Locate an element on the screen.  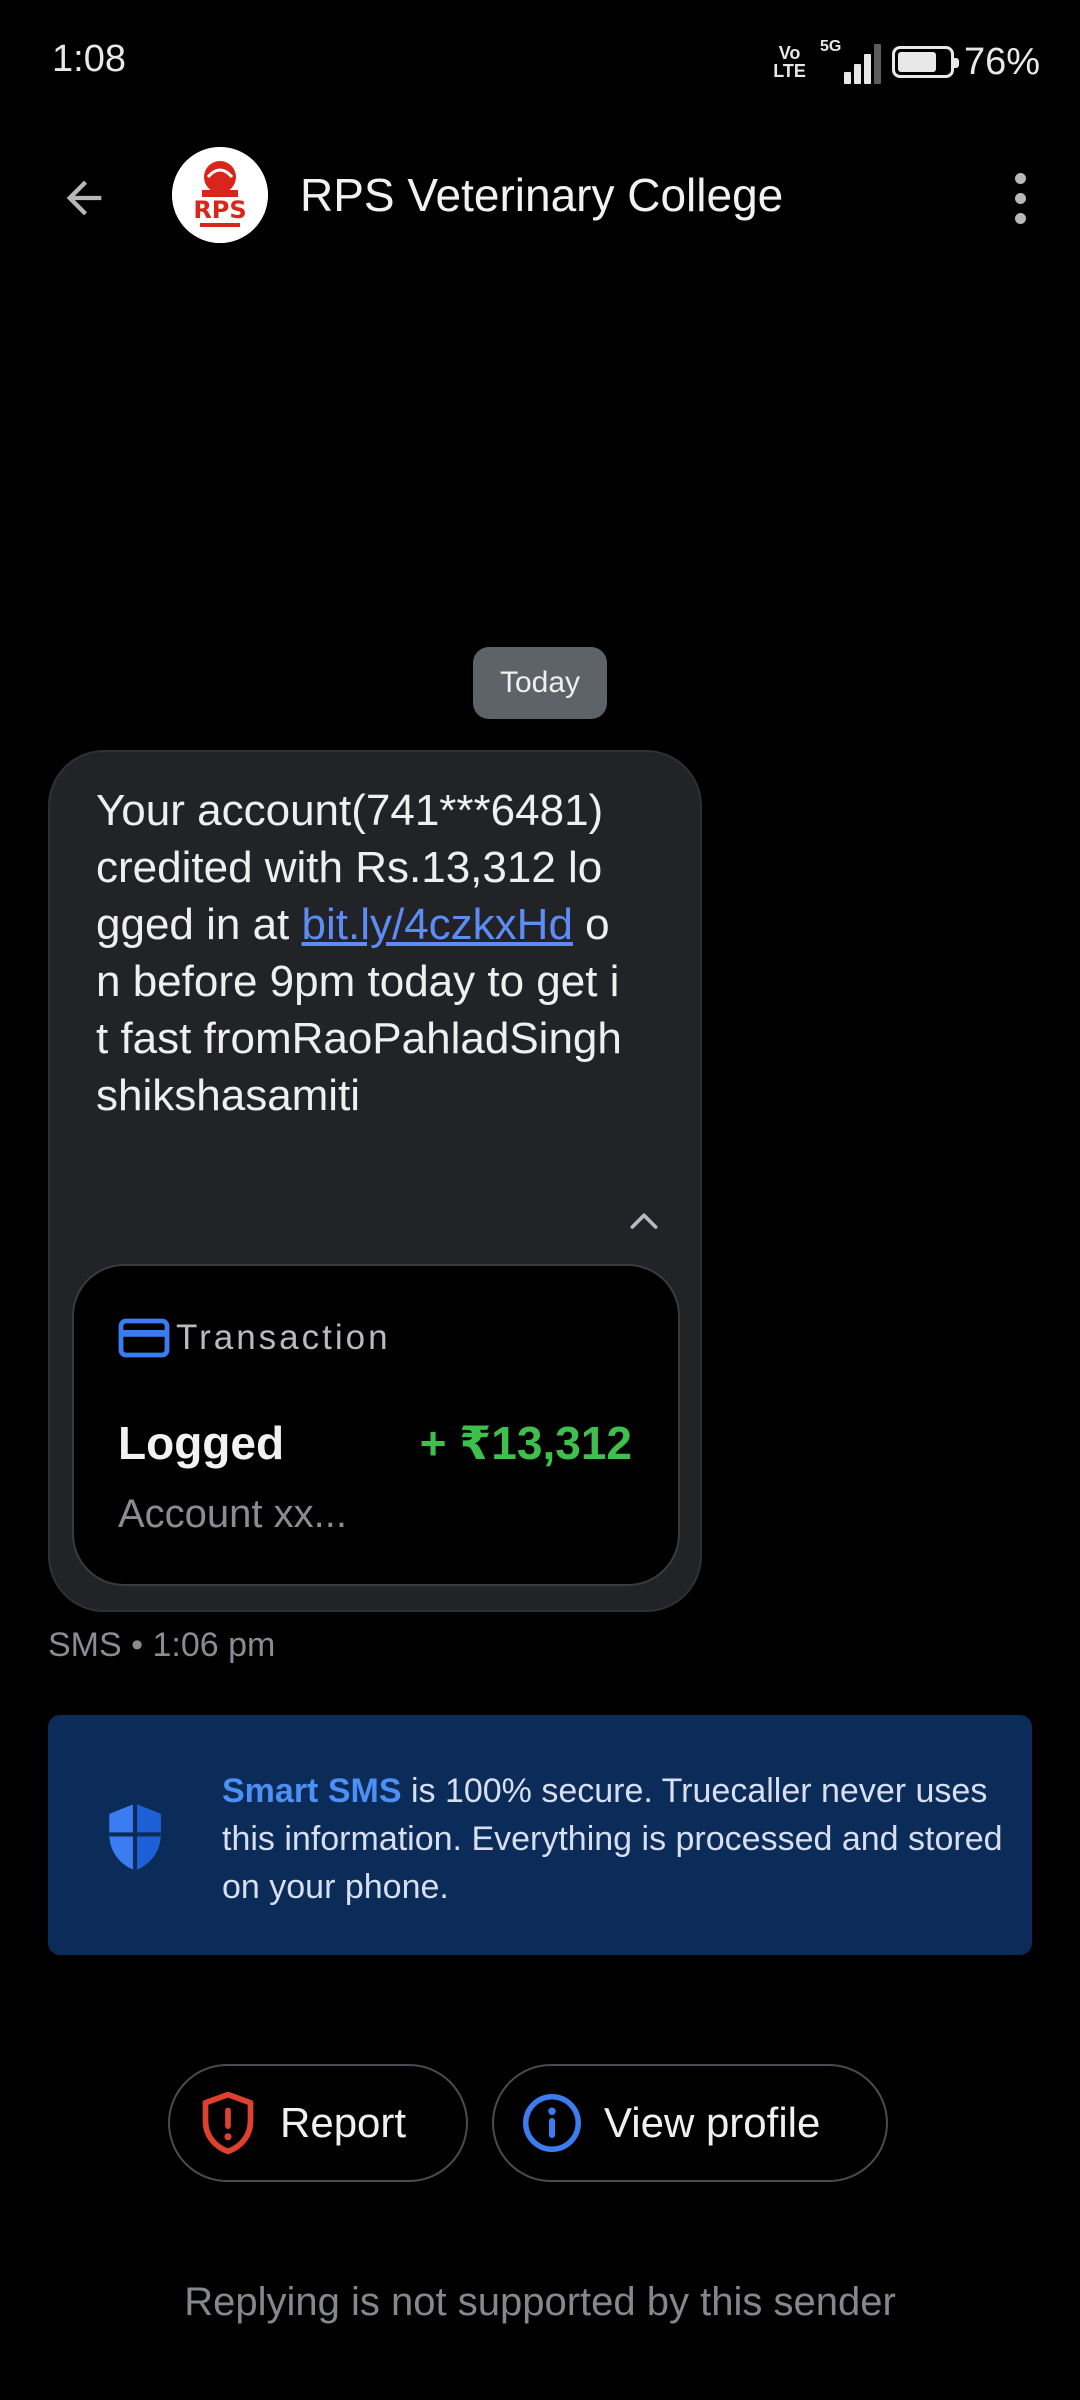
more-options-button is located at coordinates (1020, 198).